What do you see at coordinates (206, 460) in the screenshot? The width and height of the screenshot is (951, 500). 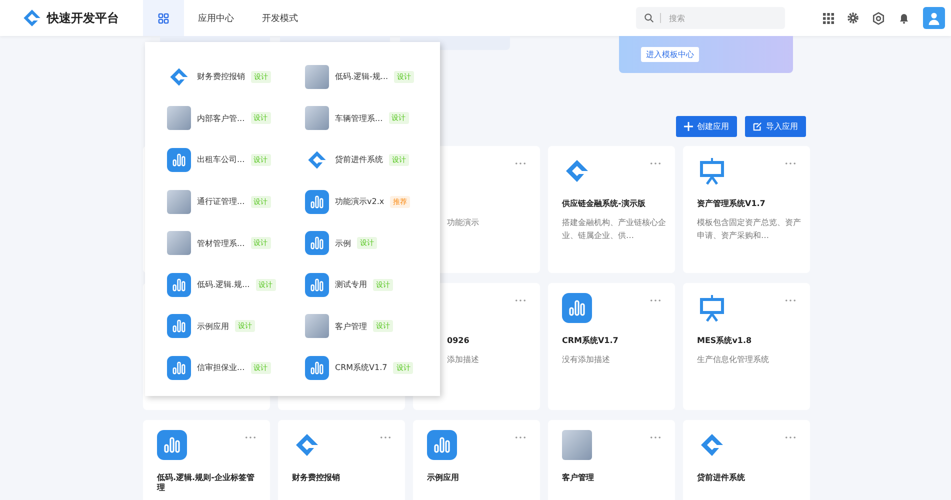 I see `app-card: 低码.逻辑.规则-企业标签管理` at bounding box center [206, 460].